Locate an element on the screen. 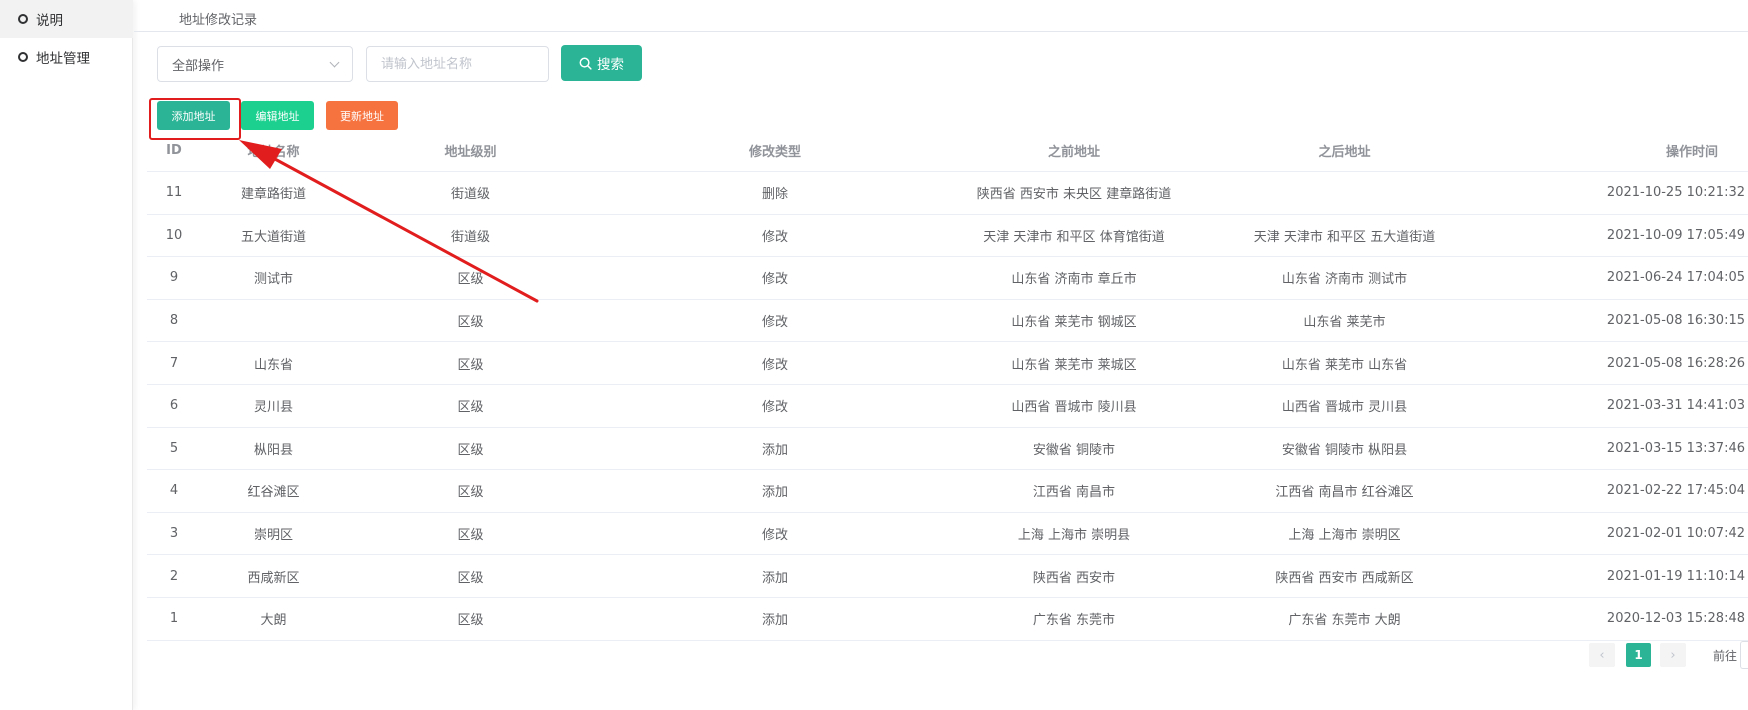 The width and height of the screenshot is (1748, 710). cell-name: 山东省 is located at coordinates (273, 365).